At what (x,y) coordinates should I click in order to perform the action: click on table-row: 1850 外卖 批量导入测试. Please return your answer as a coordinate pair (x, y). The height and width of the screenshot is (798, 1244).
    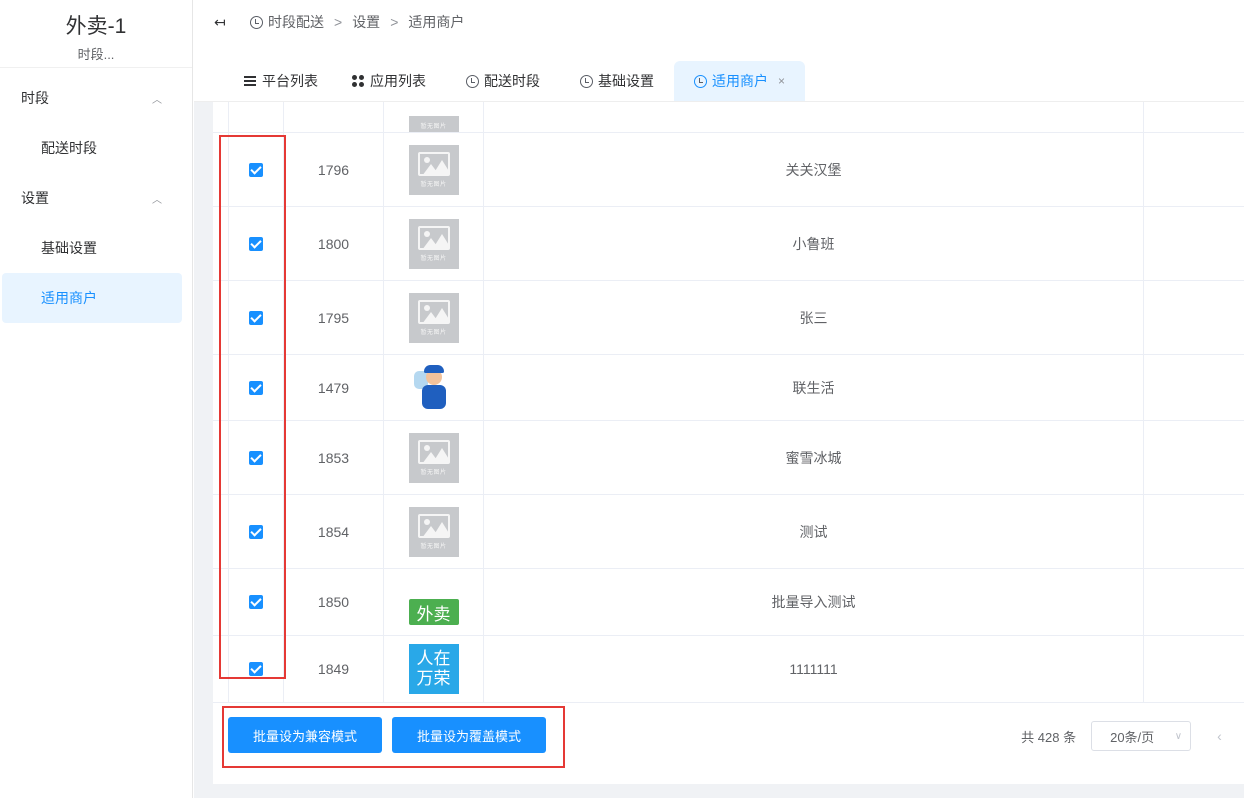
    Looking at the image, I should click on (728, 602).